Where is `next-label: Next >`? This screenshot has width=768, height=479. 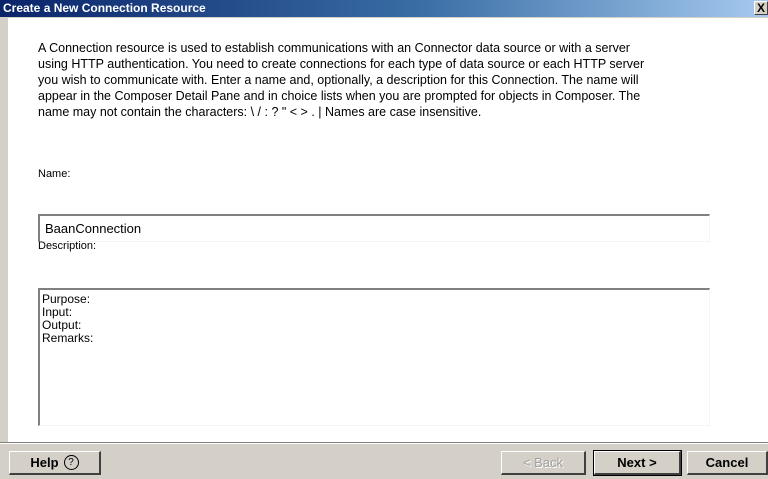 next-label: Next > is located at coordinates (637, 462).